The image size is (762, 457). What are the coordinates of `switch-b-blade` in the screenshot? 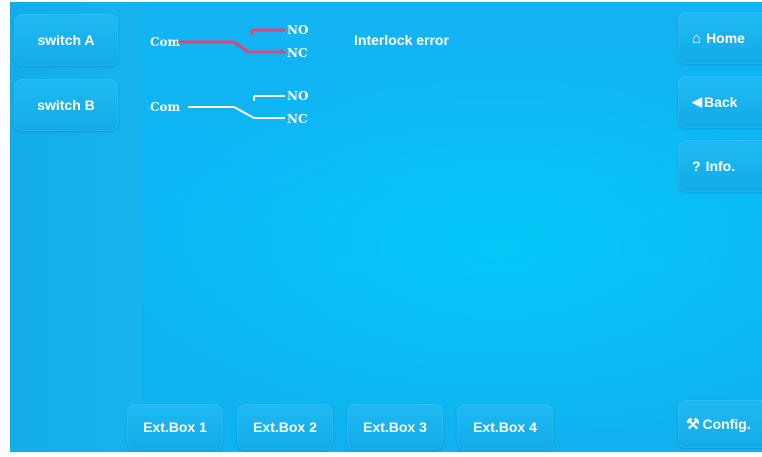 It's located at (244, 112).